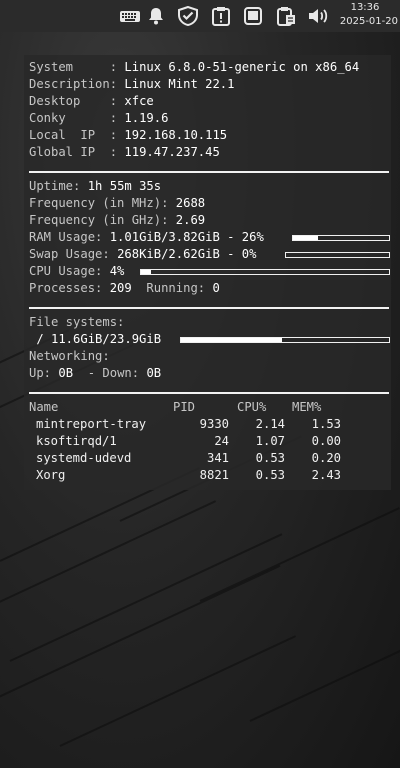 The image size is (400, 768). Describe the element at coordinates (217, 458) in the screenshot. I see `process-pid: 341` at that location.